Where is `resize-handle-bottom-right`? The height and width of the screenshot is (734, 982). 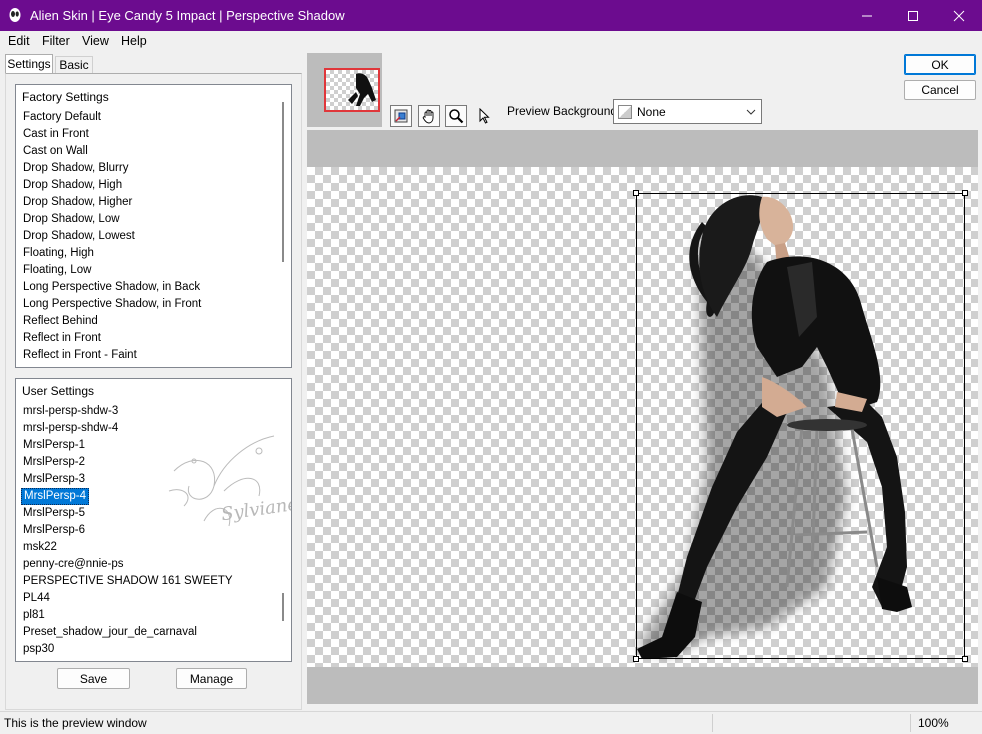 resize-handle-bottom-right is located at coordinates (965, 659).